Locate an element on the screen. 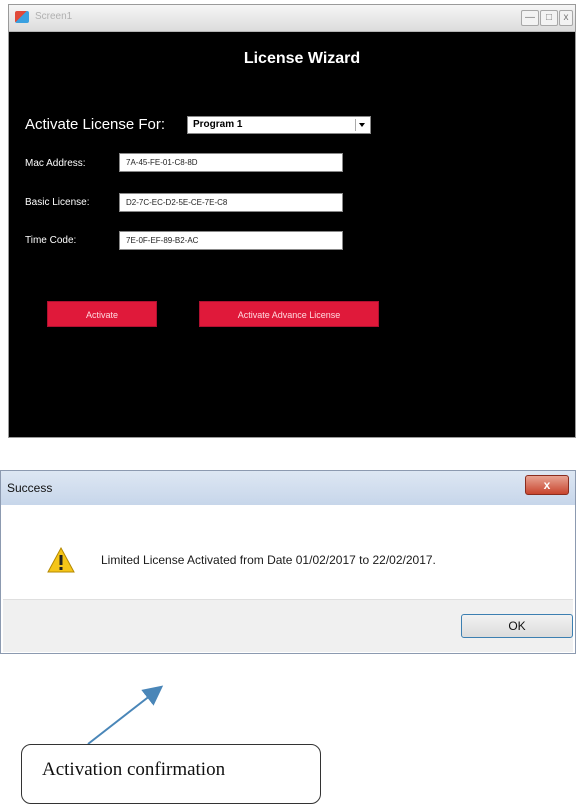 The width and height of the screenshot is (576, 804). basic-license-field: D2-7C-EC-D2-5E-CE-7E-C8 is located at coordinates (231, 202).